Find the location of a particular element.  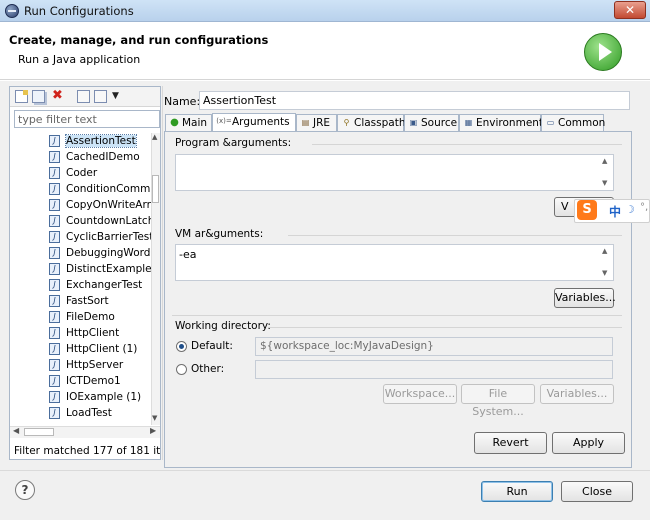

environment-tab-icon: ▦ is located at coordinates (468, 122).